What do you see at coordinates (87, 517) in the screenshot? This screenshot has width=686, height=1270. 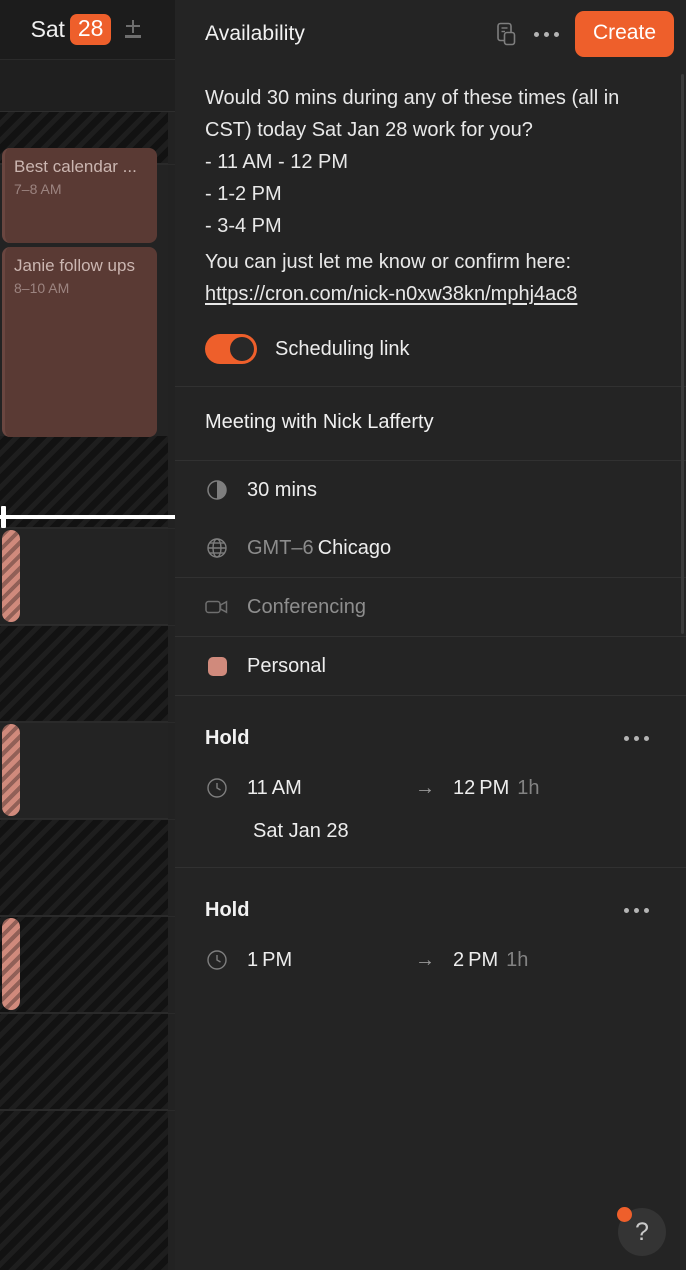 I see `current-time-line` at bounding box center [87, 517].